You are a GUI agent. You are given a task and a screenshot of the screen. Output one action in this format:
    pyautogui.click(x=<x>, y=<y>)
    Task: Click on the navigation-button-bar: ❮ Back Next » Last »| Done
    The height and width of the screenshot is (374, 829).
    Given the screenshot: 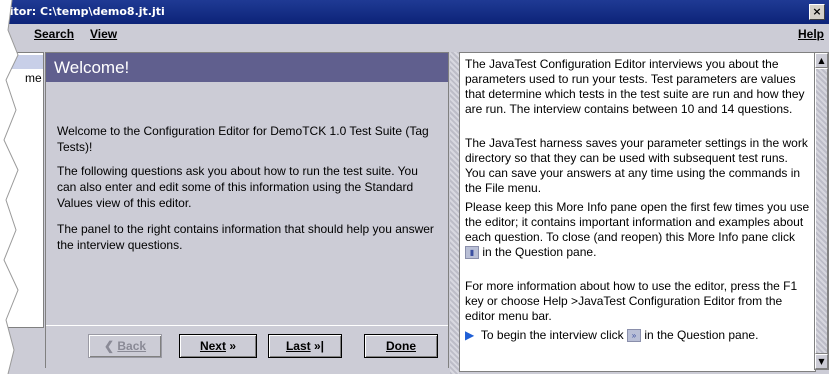 What is the action you would take?
    pyautogui.click(x=247, y=346)
    